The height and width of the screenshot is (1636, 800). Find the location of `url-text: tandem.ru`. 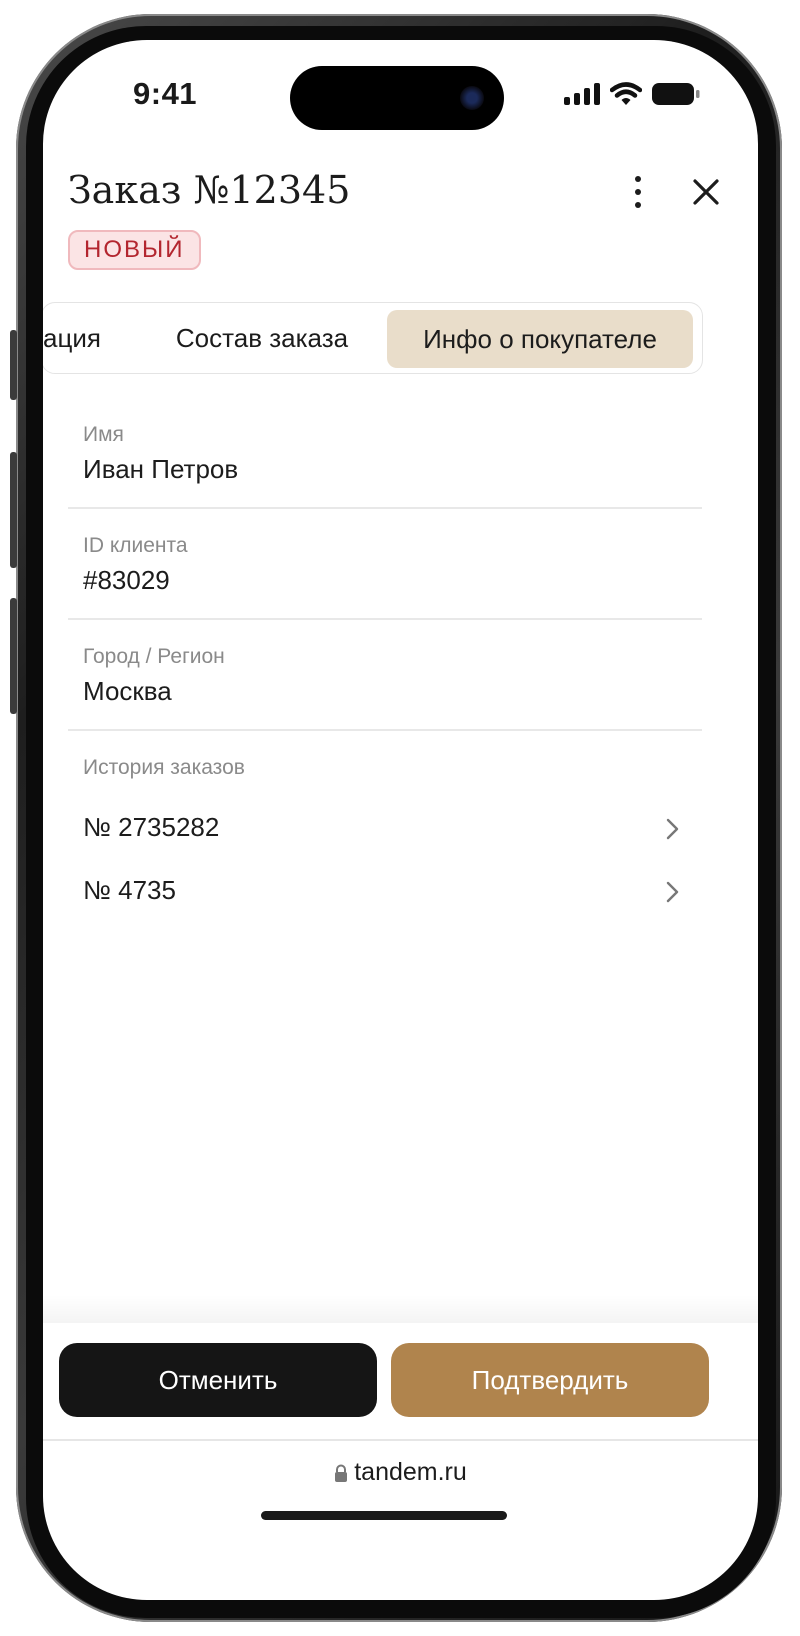

url-text: tandem.ru is located at coordinates (410, 1472).